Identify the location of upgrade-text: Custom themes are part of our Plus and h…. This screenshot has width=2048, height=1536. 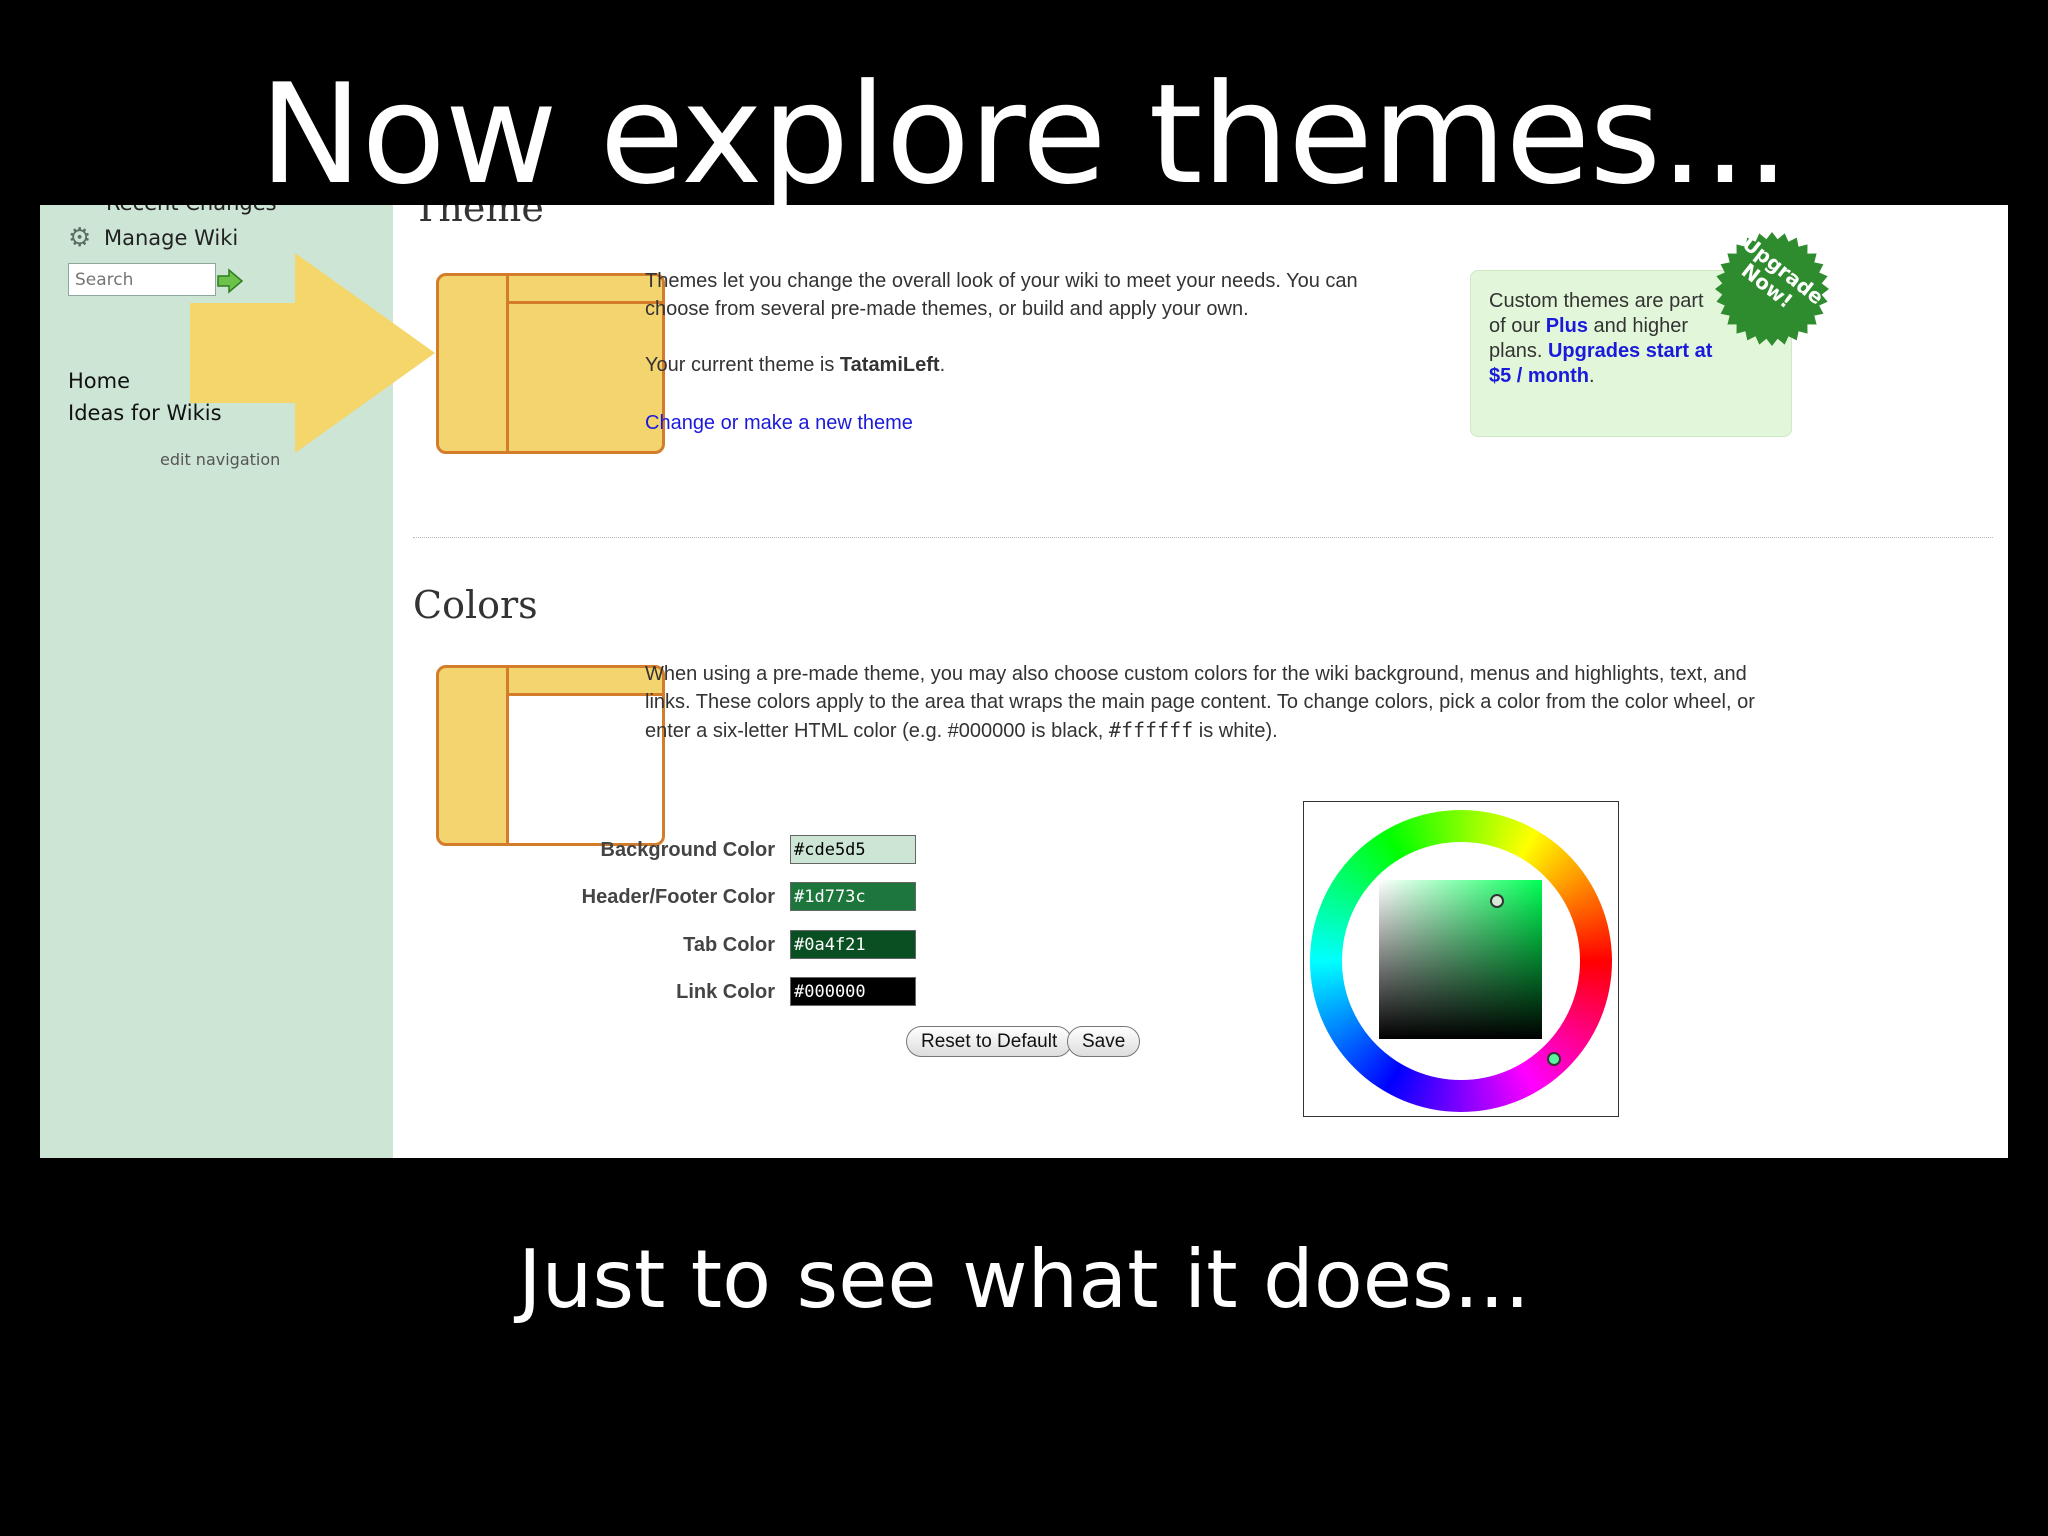
(1604, 339).